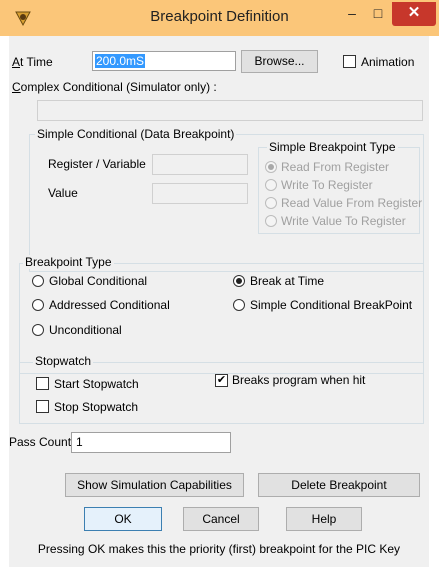 This screenshot has width=439, height=567. I want to click on read-value-from-register-radio, so click(271, 203).